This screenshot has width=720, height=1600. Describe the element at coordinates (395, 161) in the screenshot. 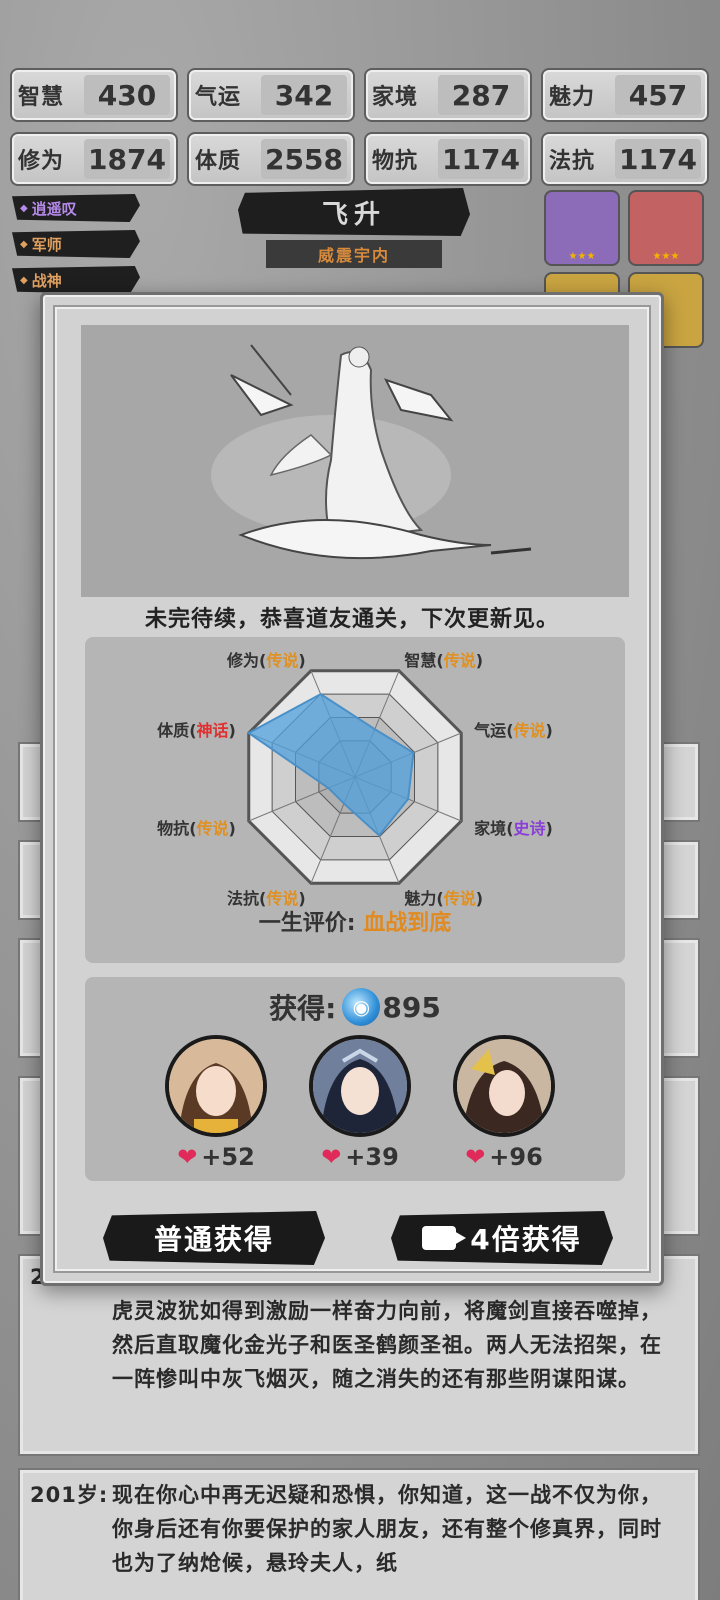

I see `attribute-label: 物抗` at that location.